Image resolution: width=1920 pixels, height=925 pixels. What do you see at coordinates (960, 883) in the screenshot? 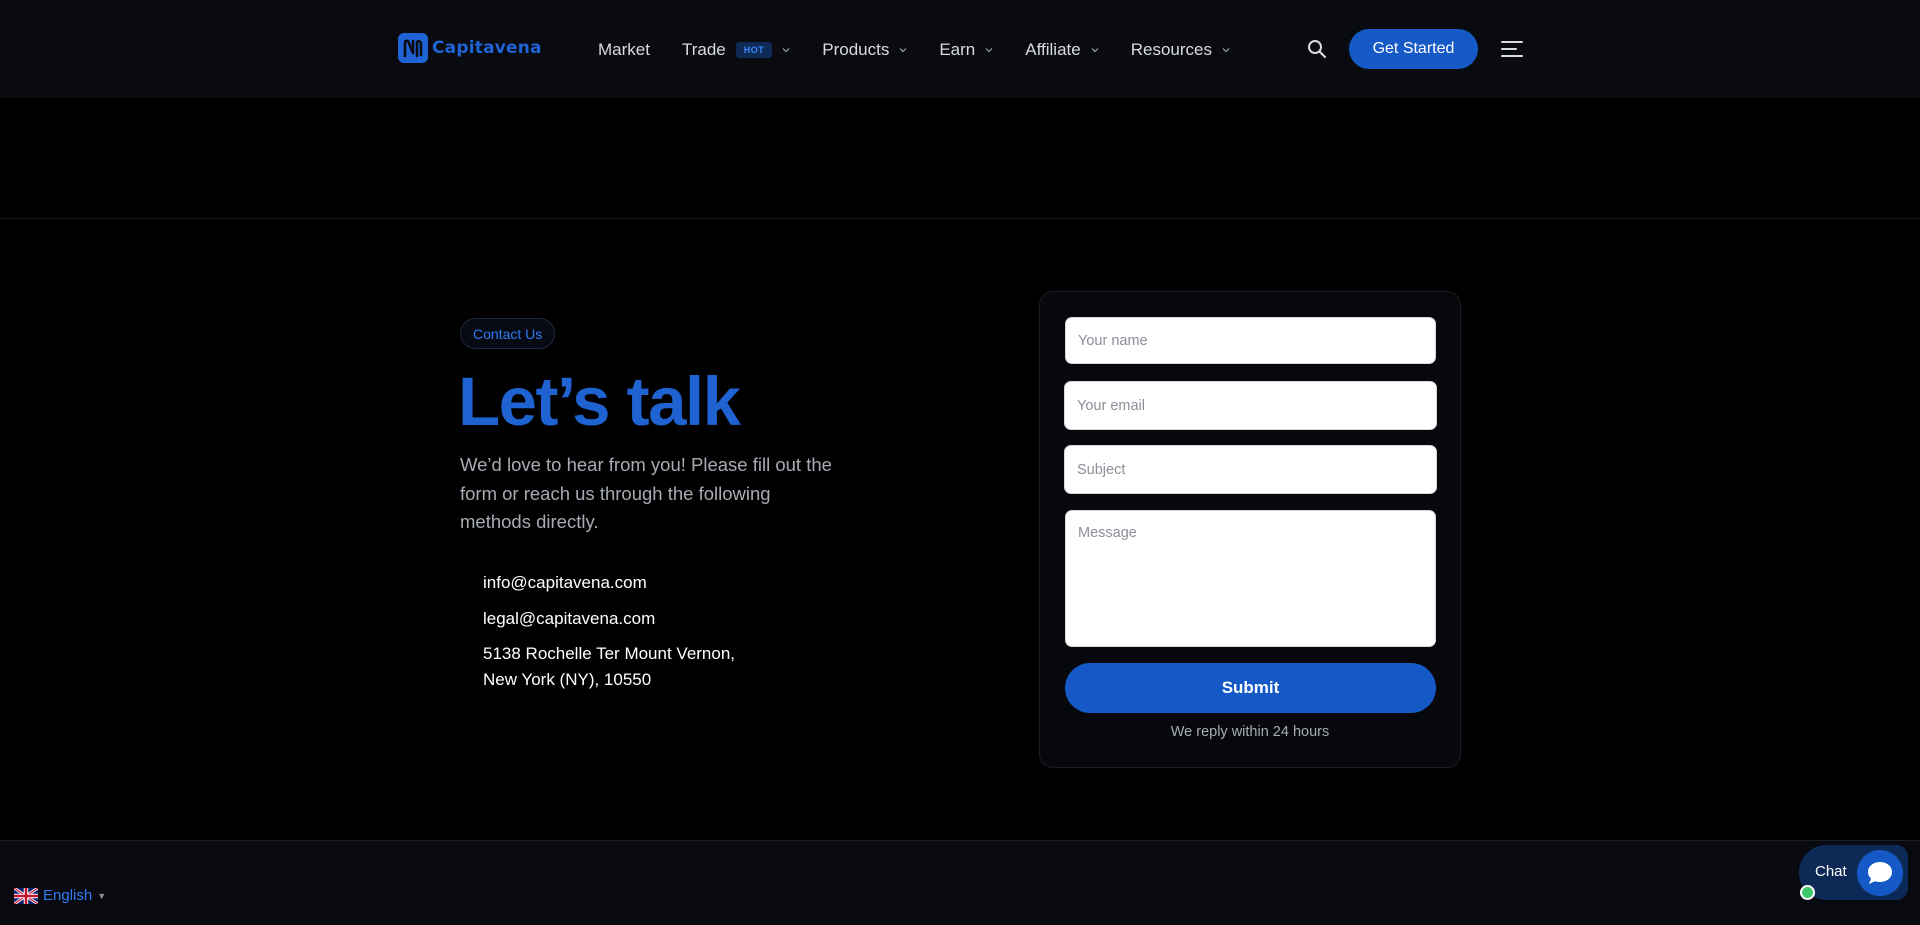
I see `footer` at bounding box center [960, 883].